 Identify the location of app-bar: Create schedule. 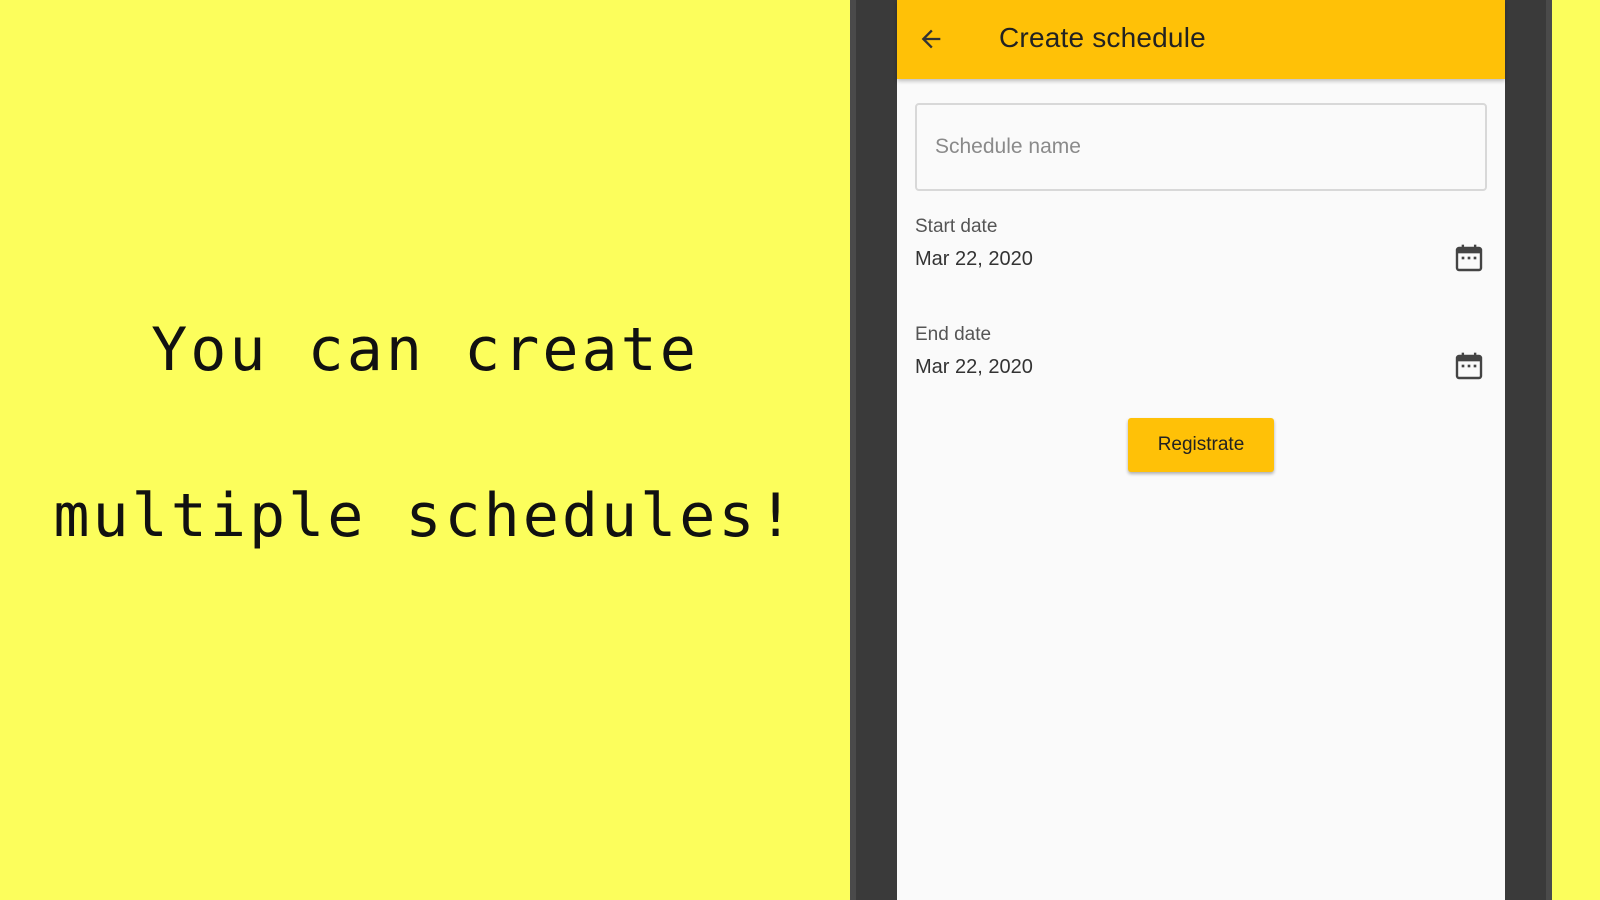
(1201, 39).